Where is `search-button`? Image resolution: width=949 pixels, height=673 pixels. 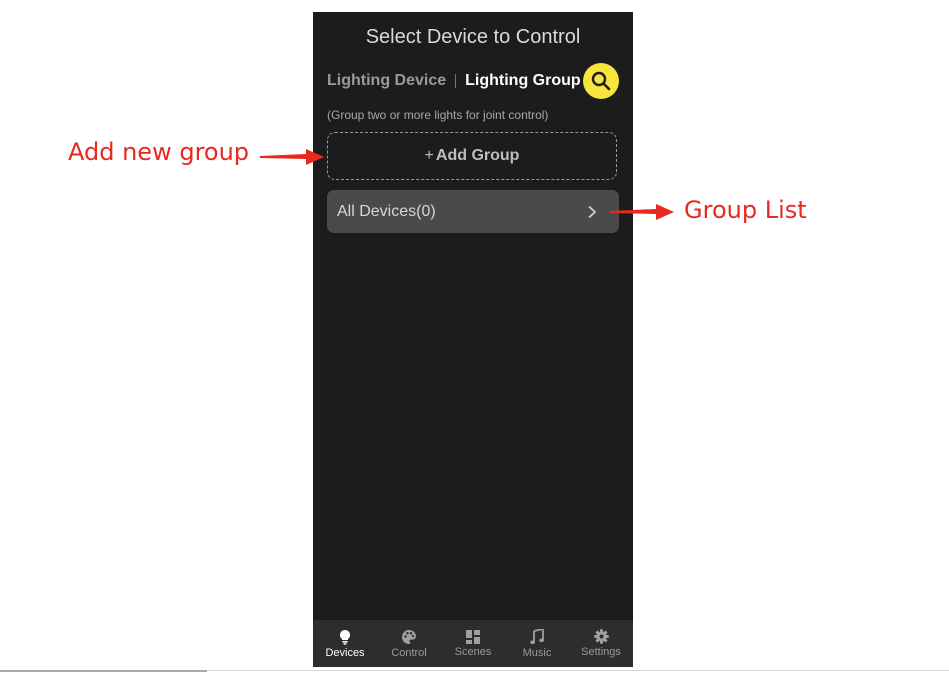 search-button is located at coordinates (601, 81).